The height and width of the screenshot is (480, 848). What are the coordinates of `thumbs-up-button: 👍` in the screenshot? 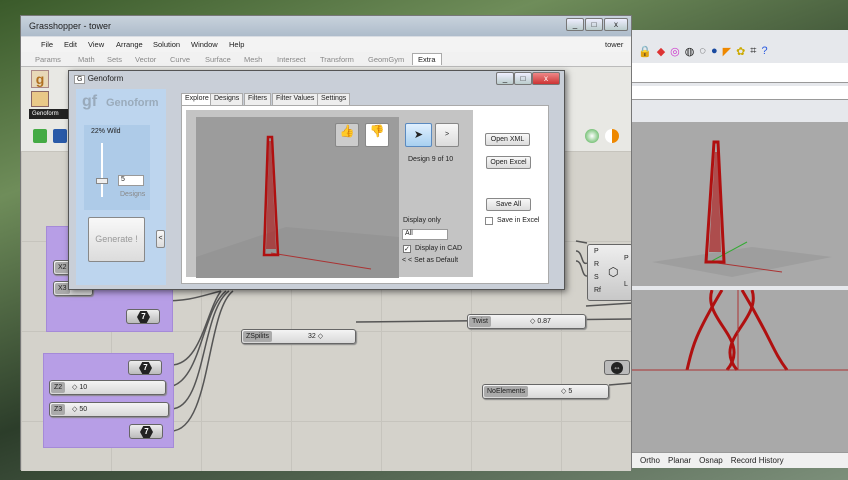 It's located at (347, 135).